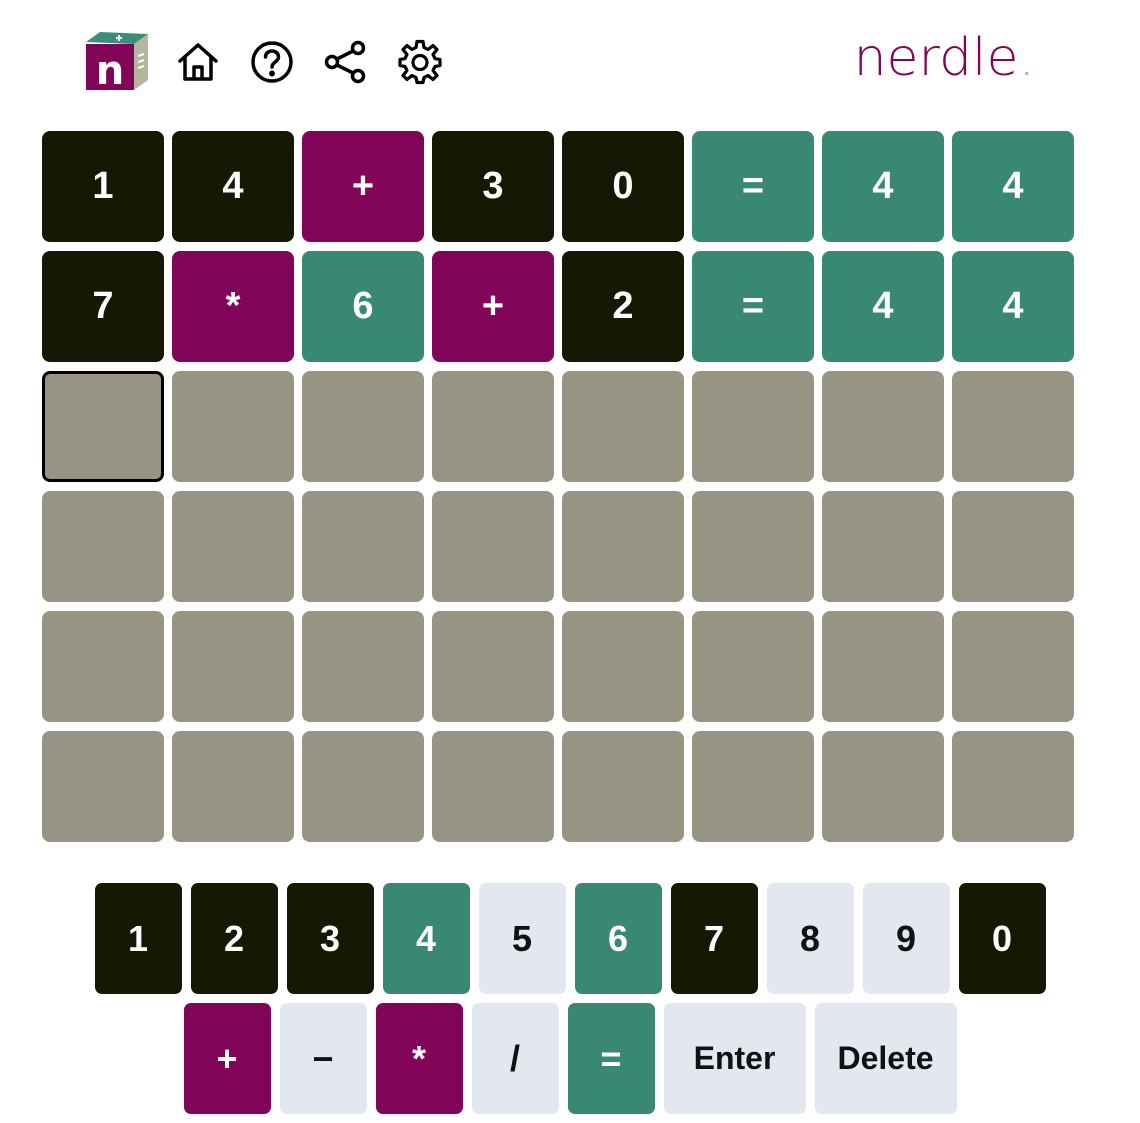  I want to click on logo-letter: n, so click(110, 70).